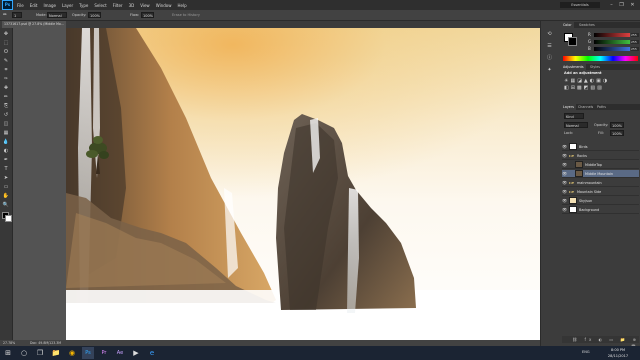 This screenshot has height=360, width=640. Describe the element at coordinates (6, 205) in the screenshot. I see `tool-zoom-icon: 🔍` at that location.